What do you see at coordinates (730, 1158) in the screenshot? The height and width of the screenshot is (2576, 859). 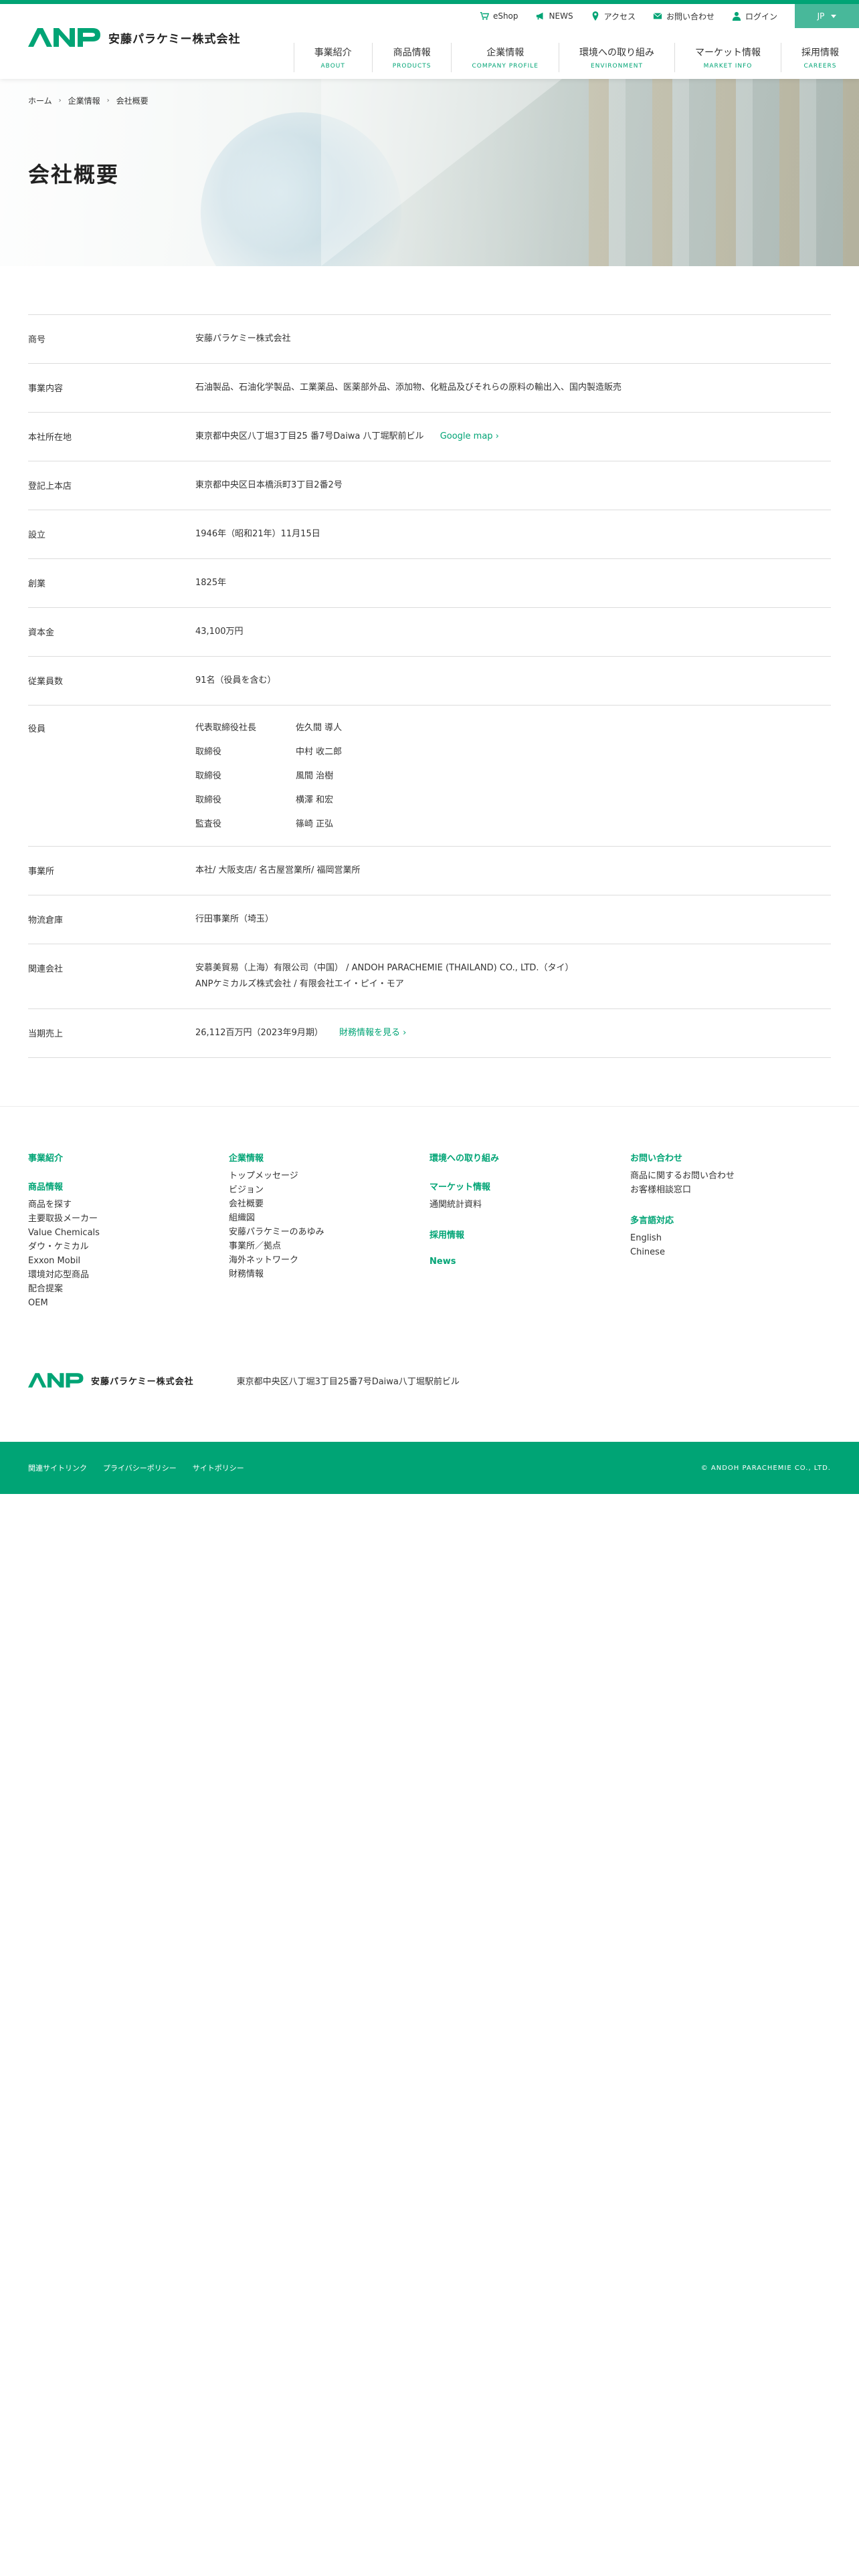 I see `footer-head-contact: お問い合わせ` at bounding box center [730, 1158].